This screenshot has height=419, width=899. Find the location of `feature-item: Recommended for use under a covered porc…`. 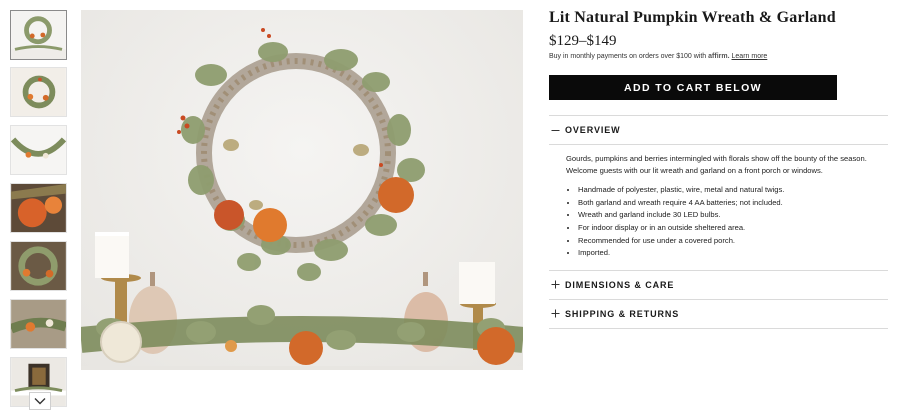

feature-item: Recommended for use under a covered porc… is located at coordinates (728, 241).